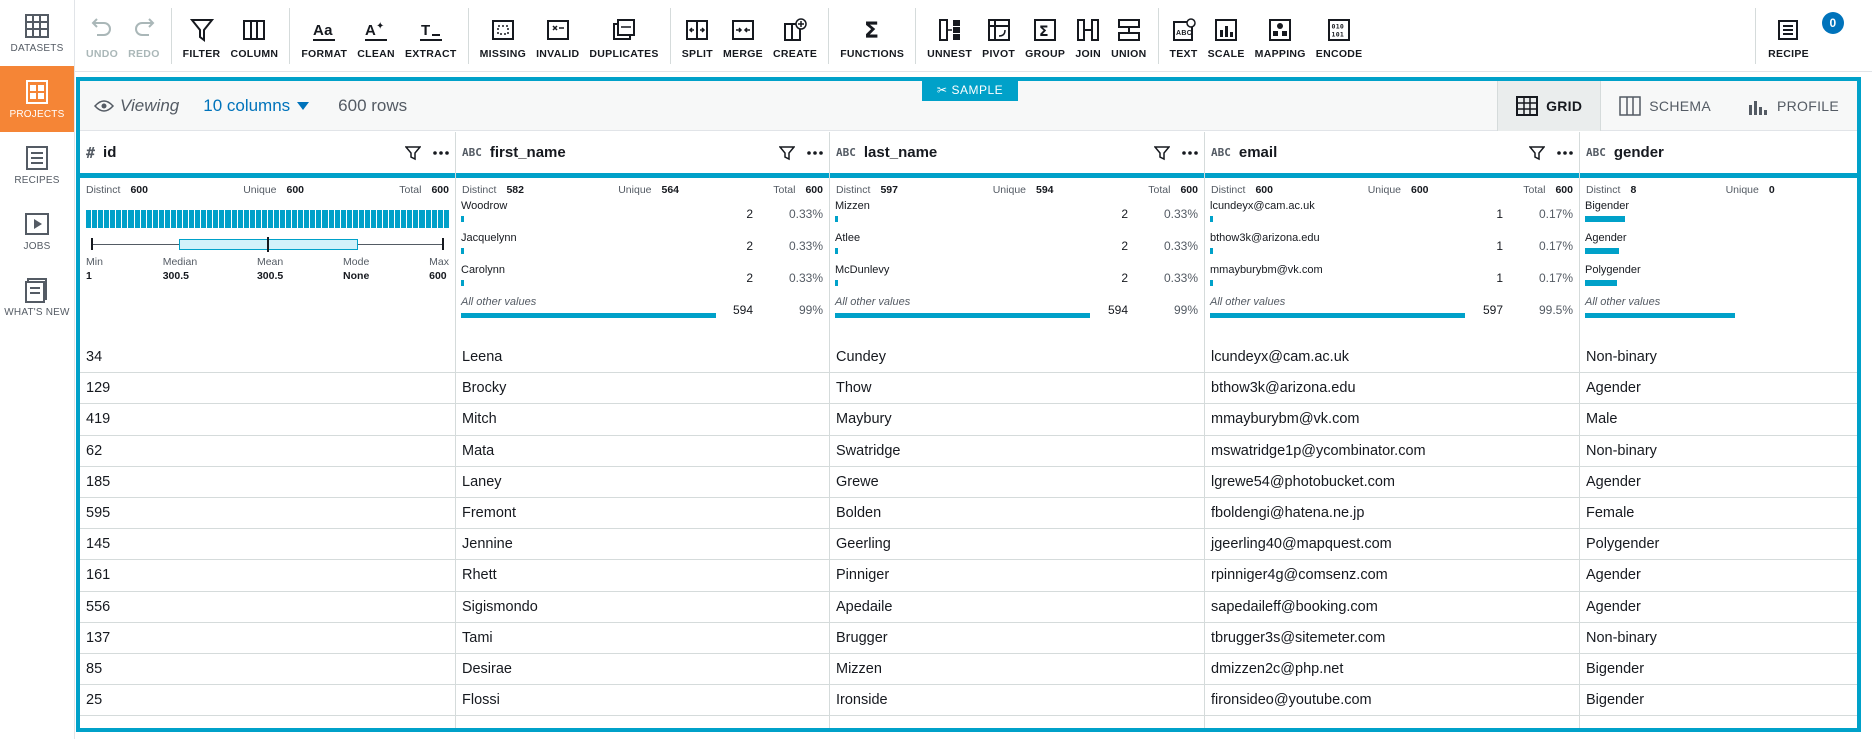  Describe the element at coordinates (324, 36) in the screenshot. I see `format-button: Aa FORMAT` at that location.